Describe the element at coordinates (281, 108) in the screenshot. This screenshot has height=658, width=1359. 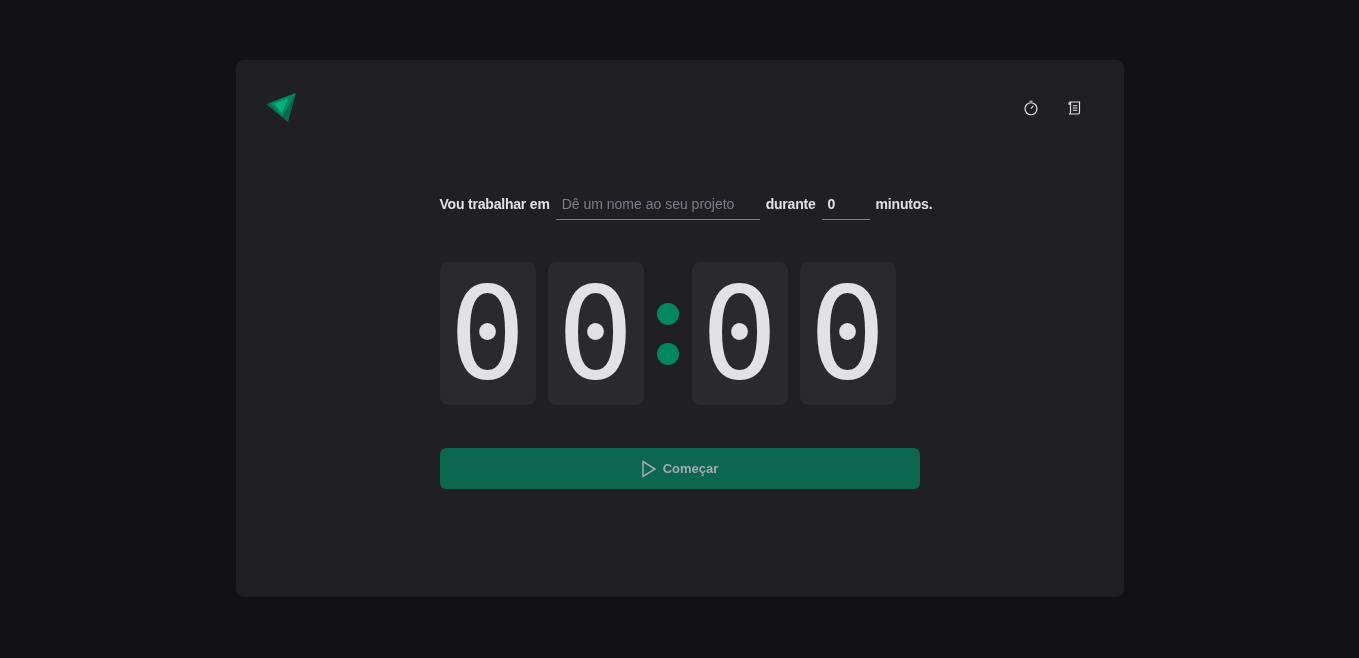
I see `logo-icon` at that location.